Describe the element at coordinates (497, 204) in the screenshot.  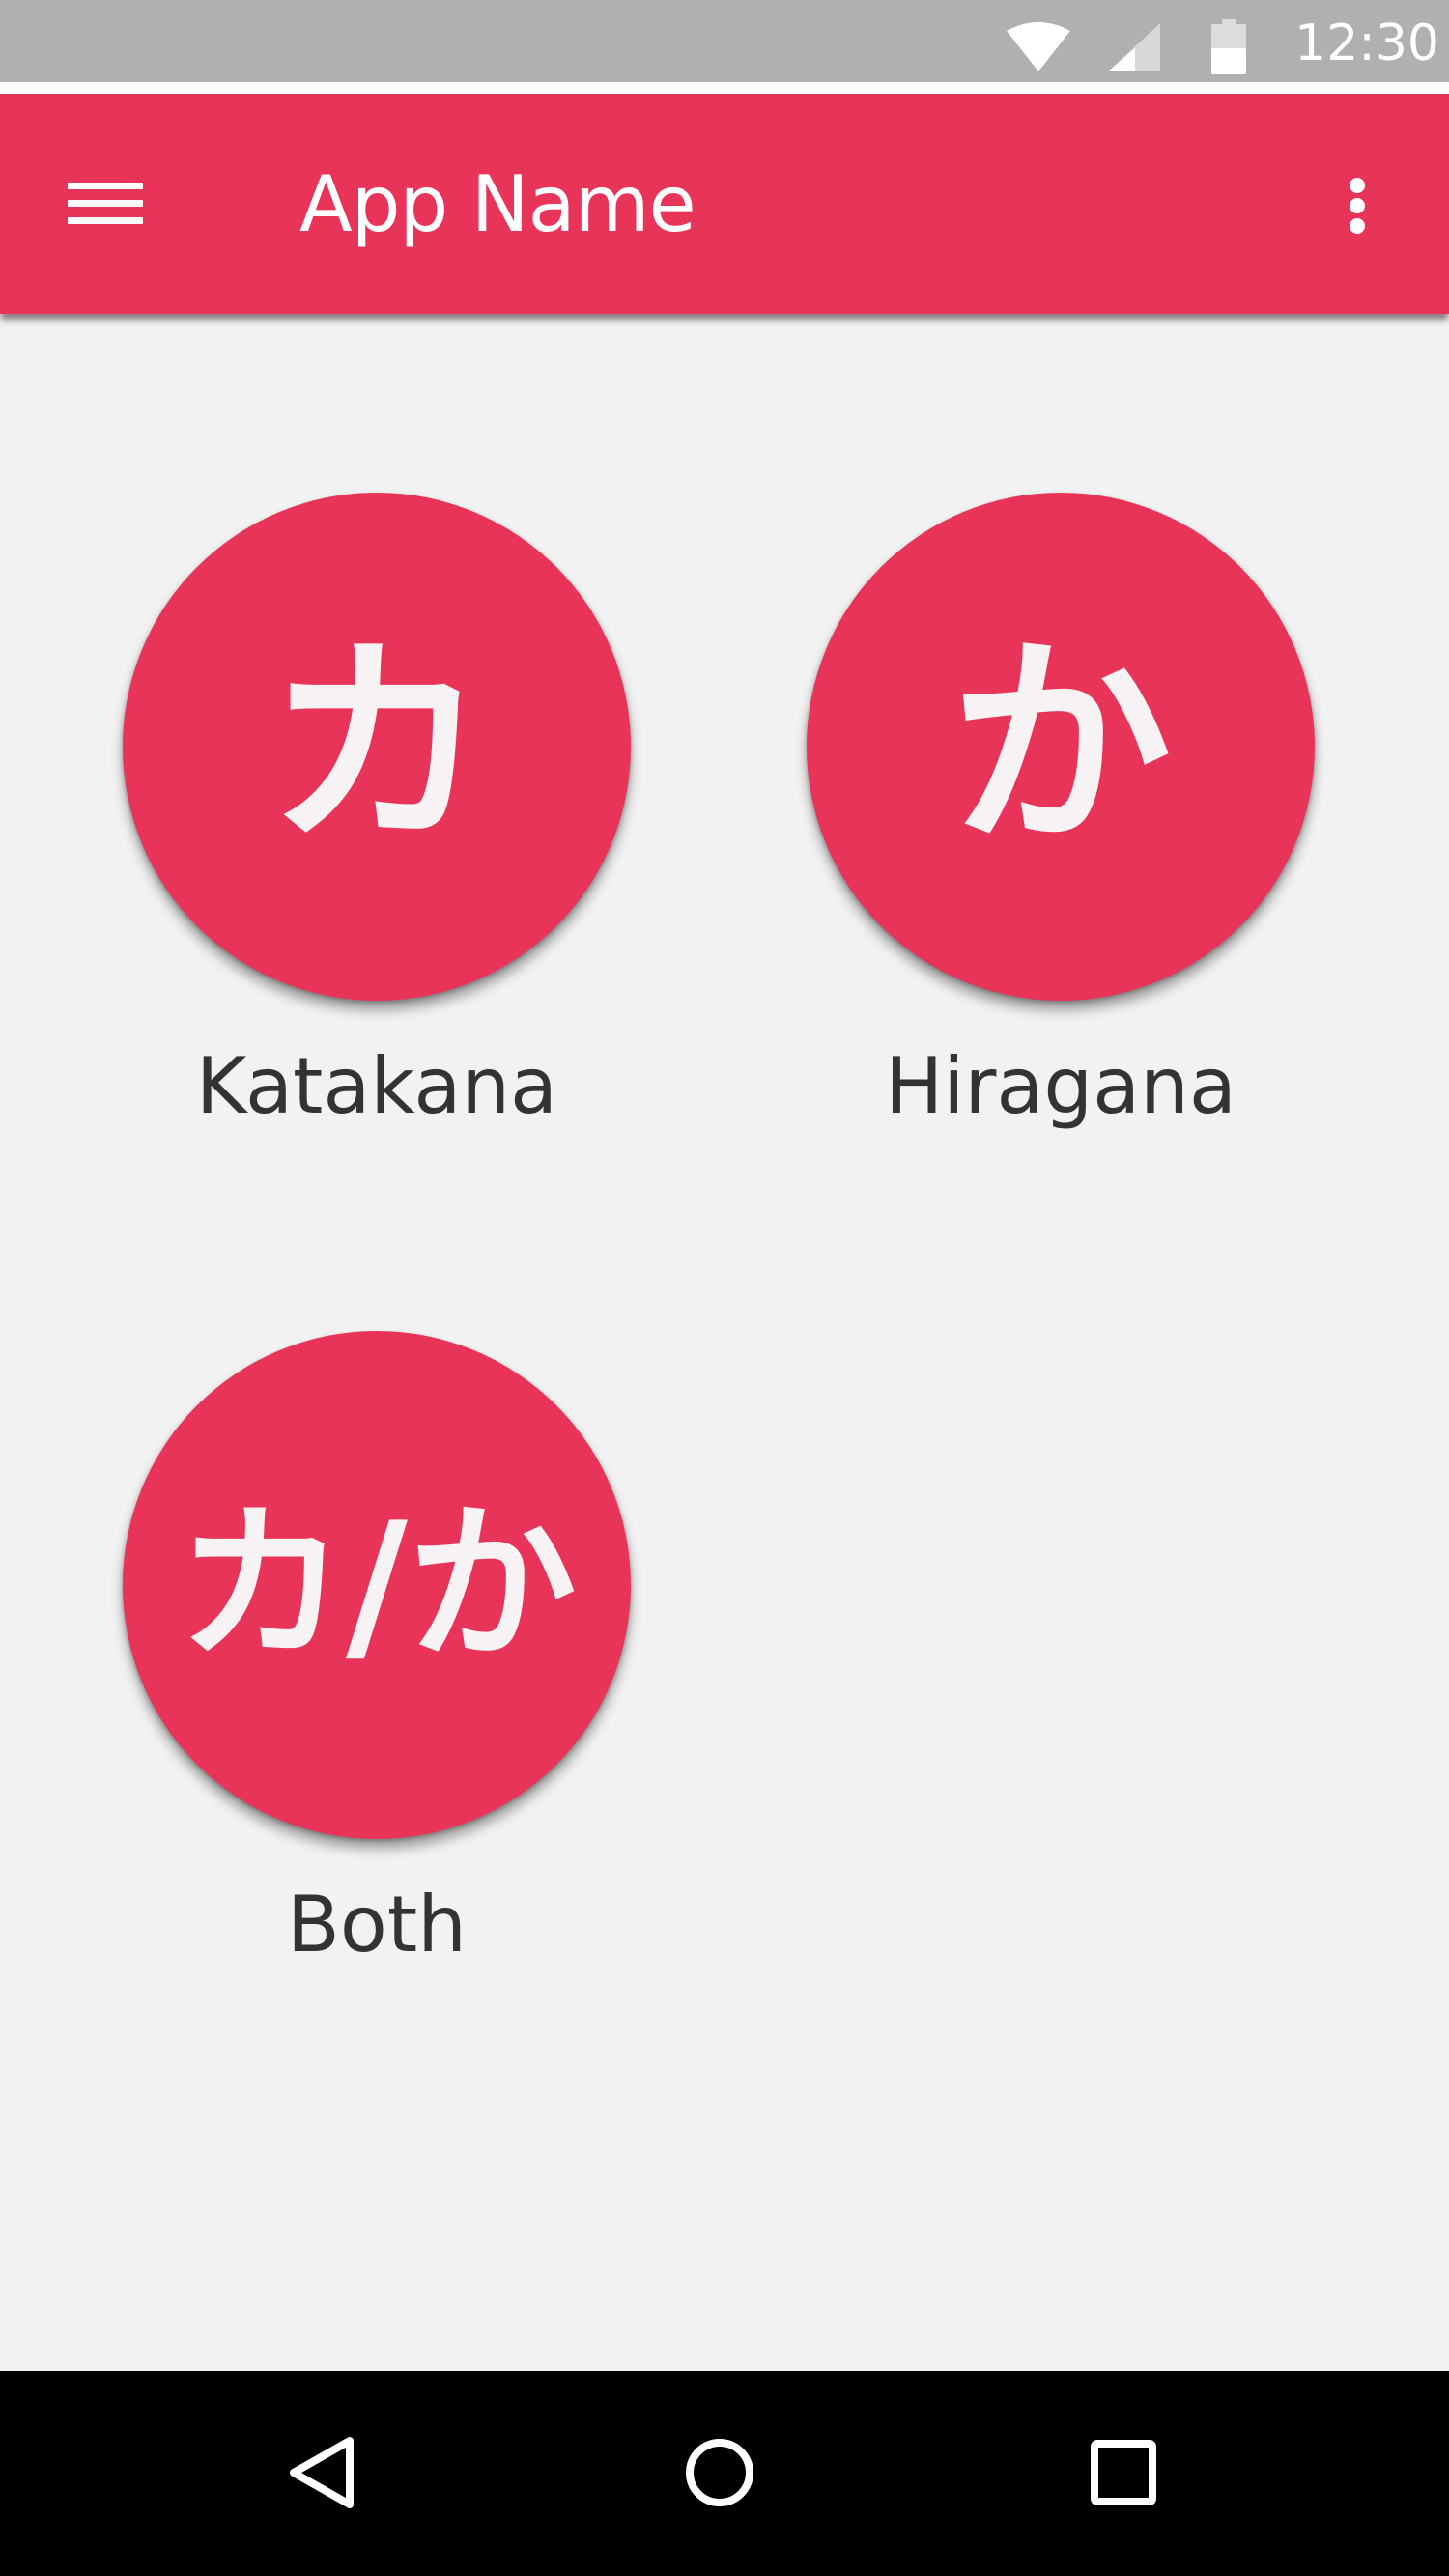
I see `app-title: App Name` at that location.